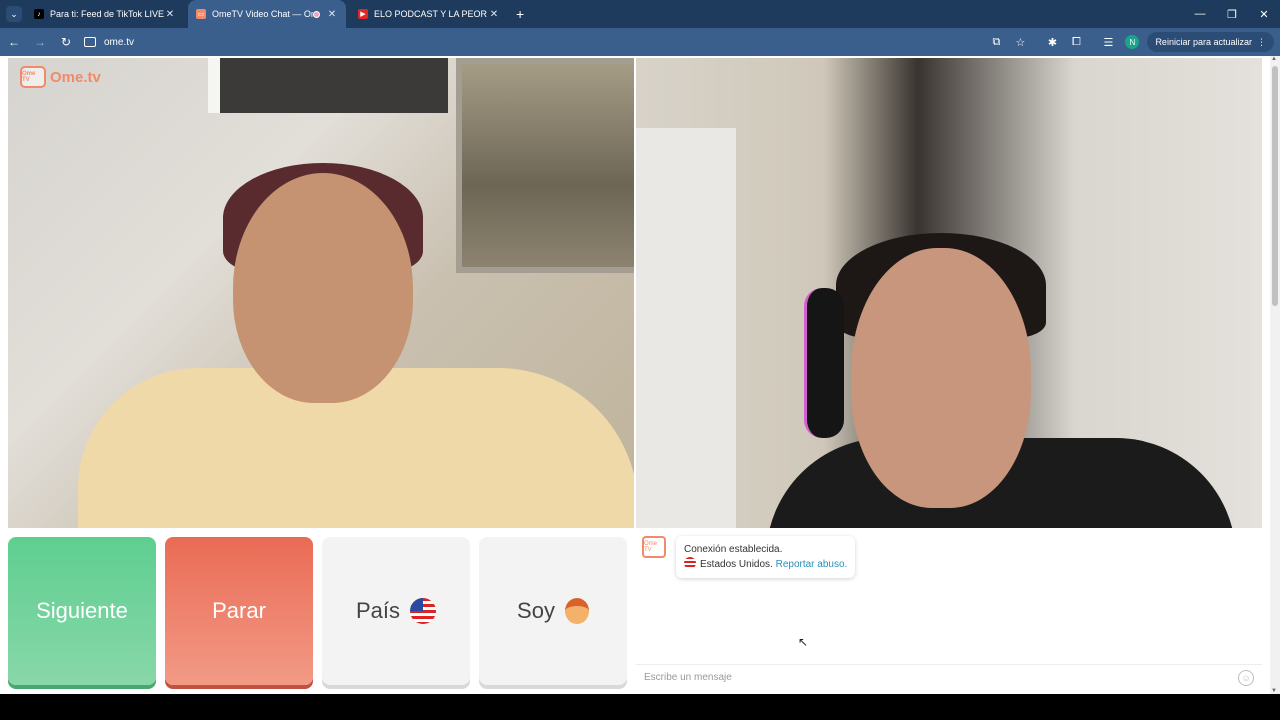 The image size is (1280, 720). Describe the element at coordinates (14, 42) in the screenshot. I see `back-arrow-icon: ←` at that location.